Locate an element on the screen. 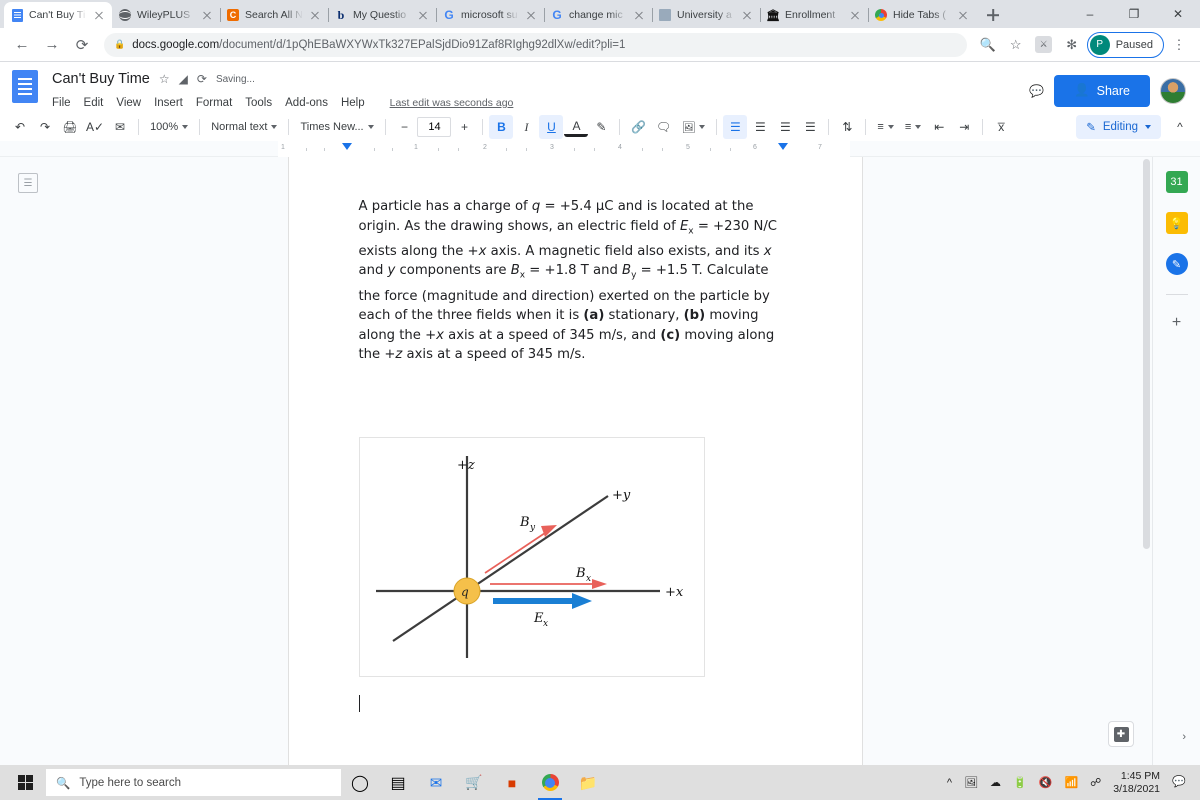 Image resolution: width=1200 pixels, height=800 pixels. align-left-icon: ☰ is located at coordinates (735, 127).